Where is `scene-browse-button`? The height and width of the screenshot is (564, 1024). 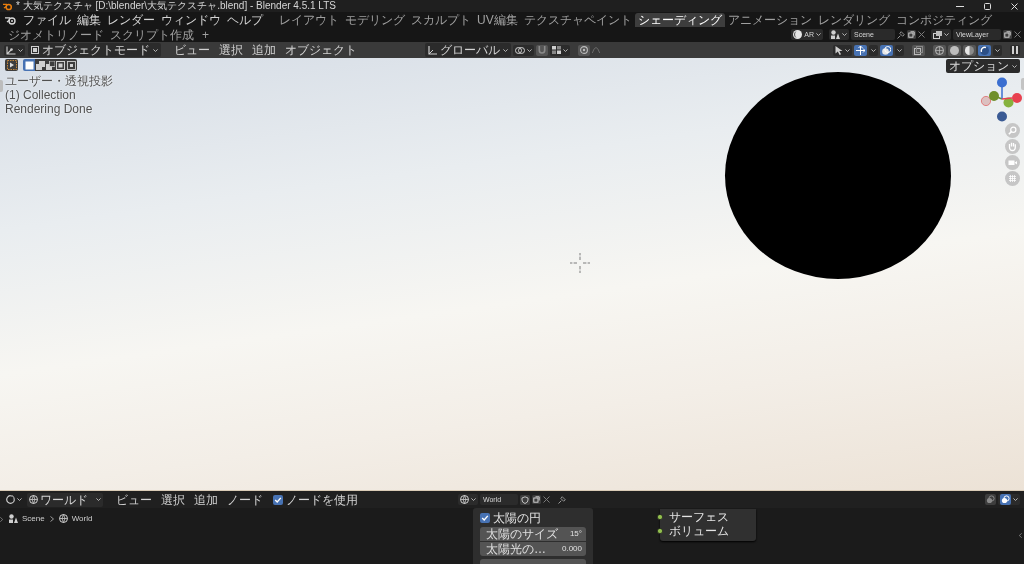 scene-browse-button is located at coordinates (839, 34).